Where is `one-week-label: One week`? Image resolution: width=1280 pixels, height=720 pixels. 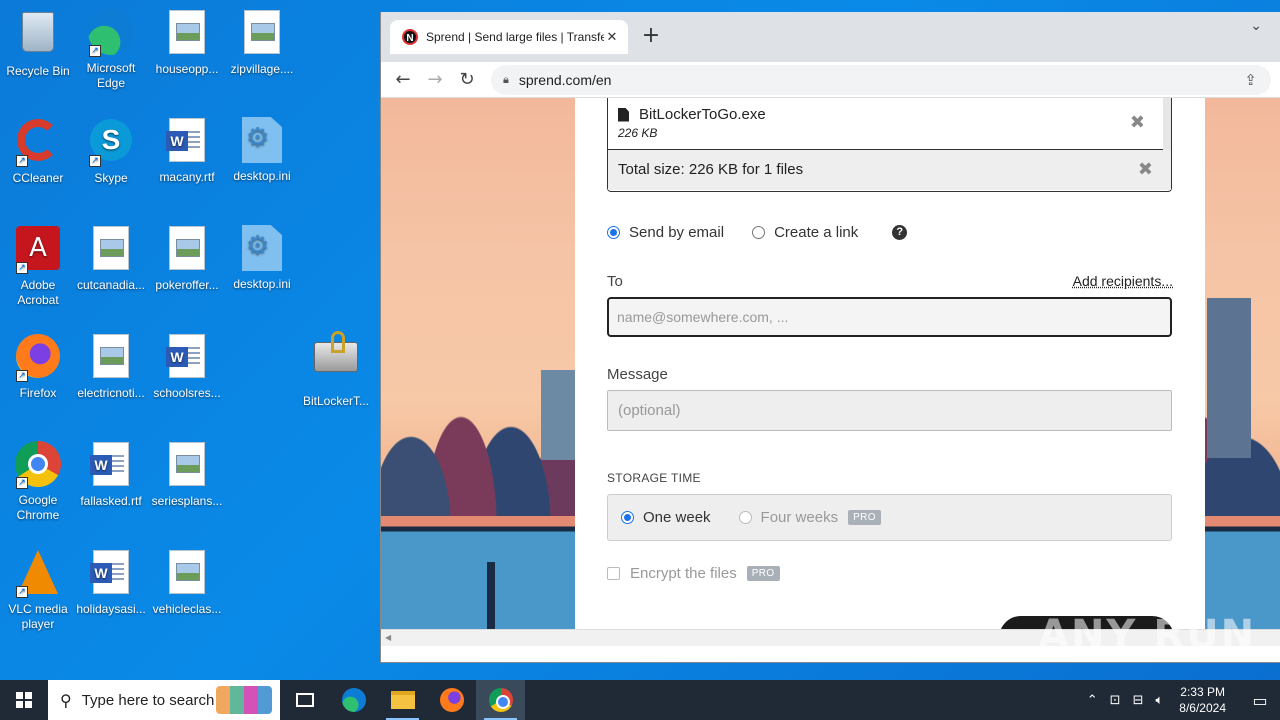 one-week-label: One week is located at coordinates (677, 517).